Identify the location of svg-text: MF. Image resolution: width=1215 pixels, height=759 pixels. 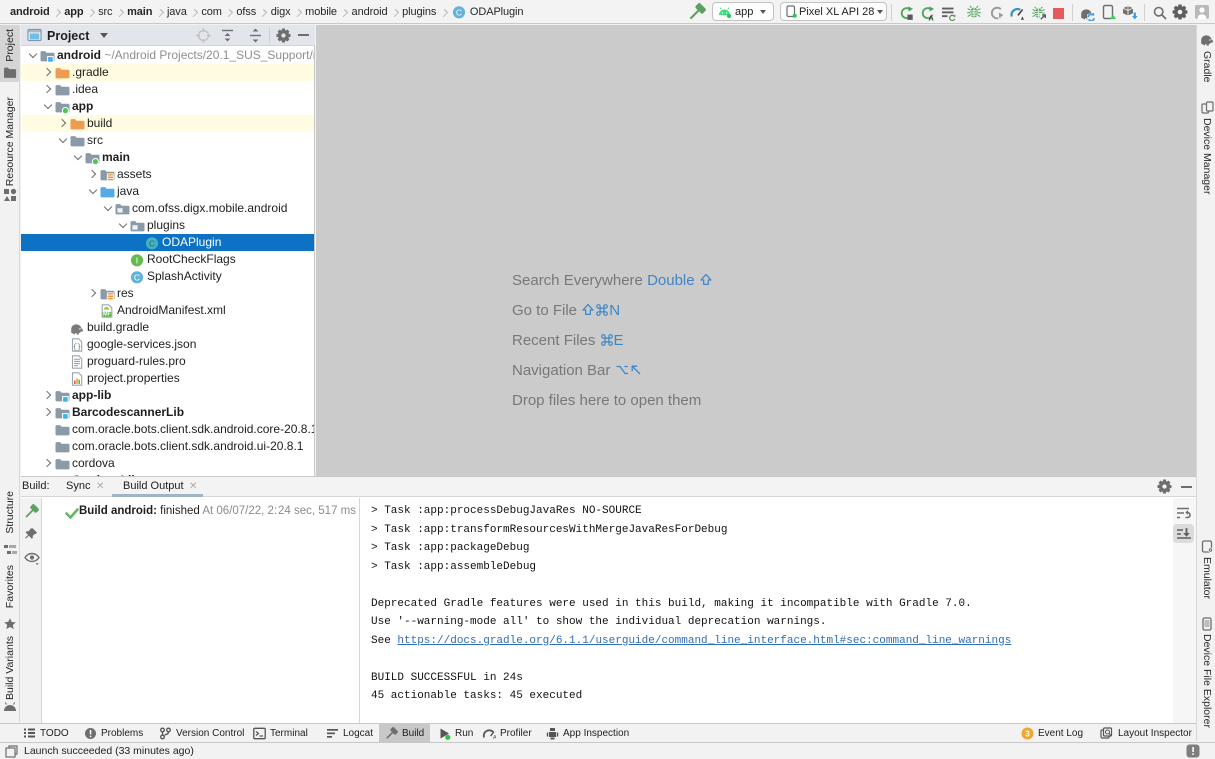
(107, 315).